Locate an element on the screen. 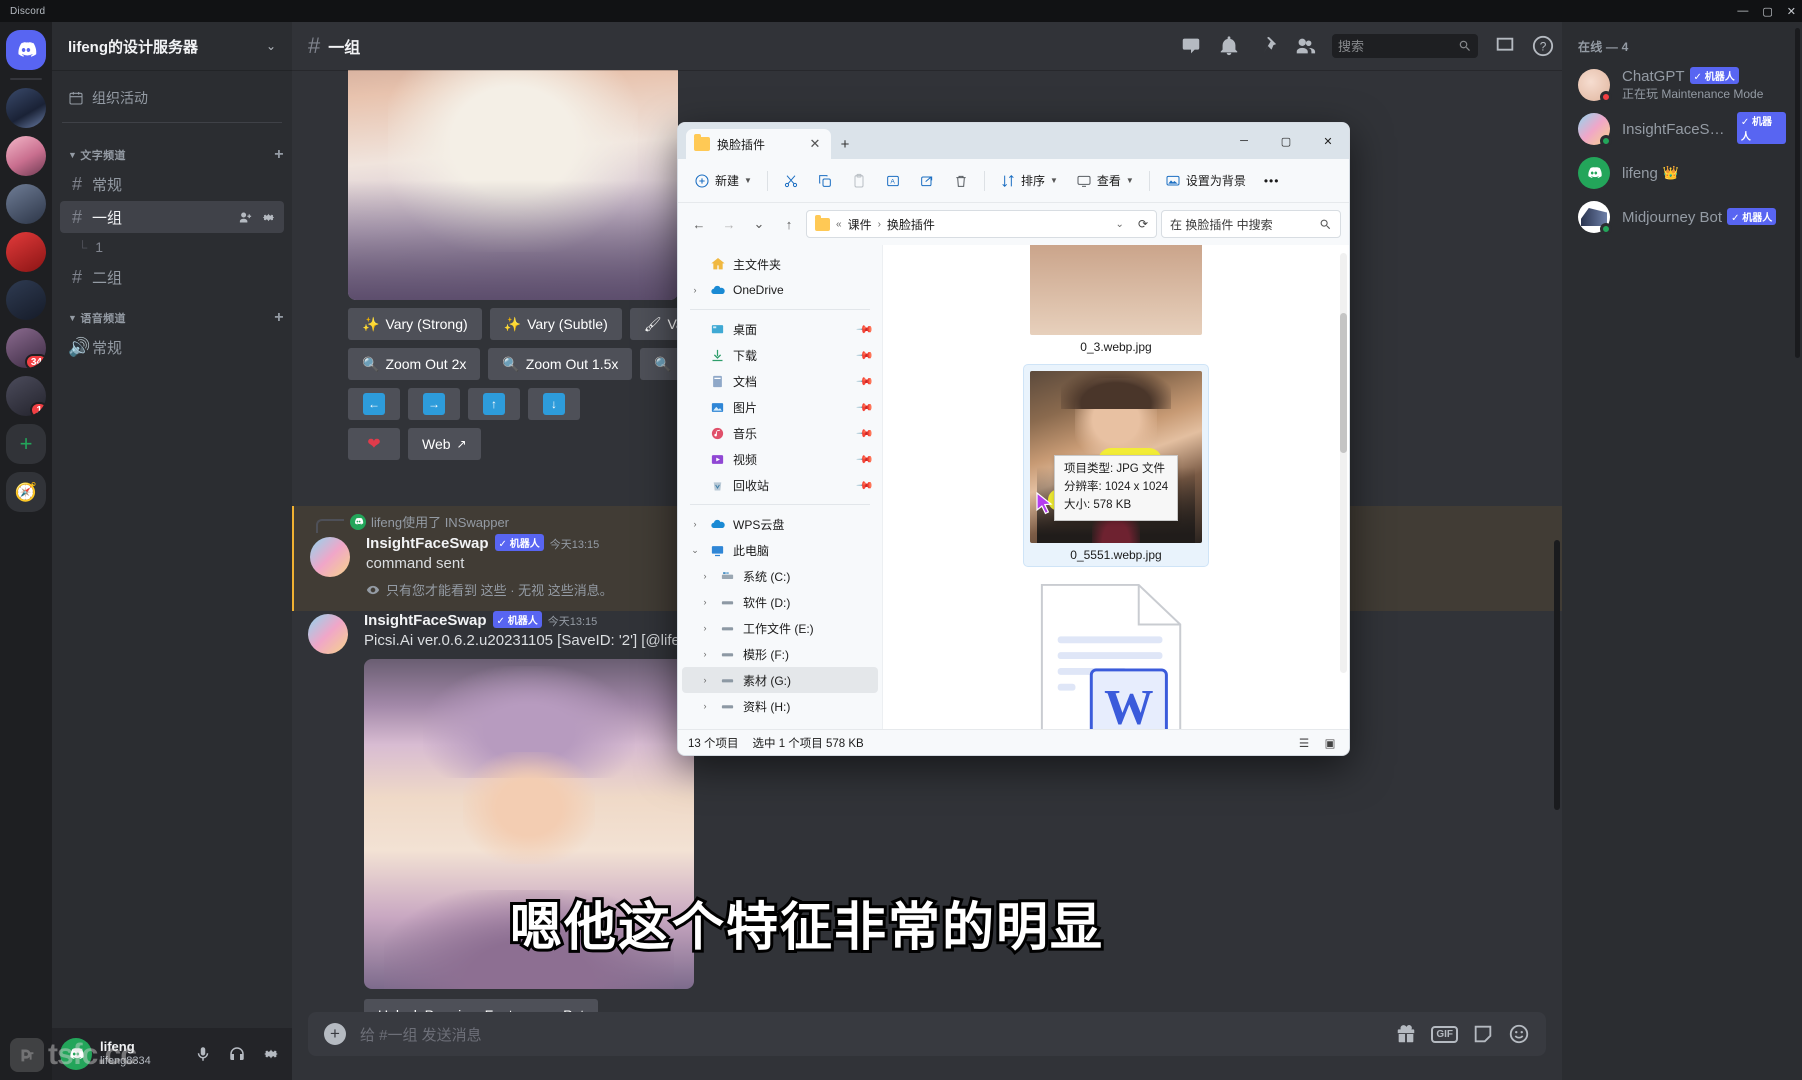 This screenshot has height=1080, width=1802. vary-subtle-button: ✨ Vary (Subtle) is located at coordinates (555, 324).